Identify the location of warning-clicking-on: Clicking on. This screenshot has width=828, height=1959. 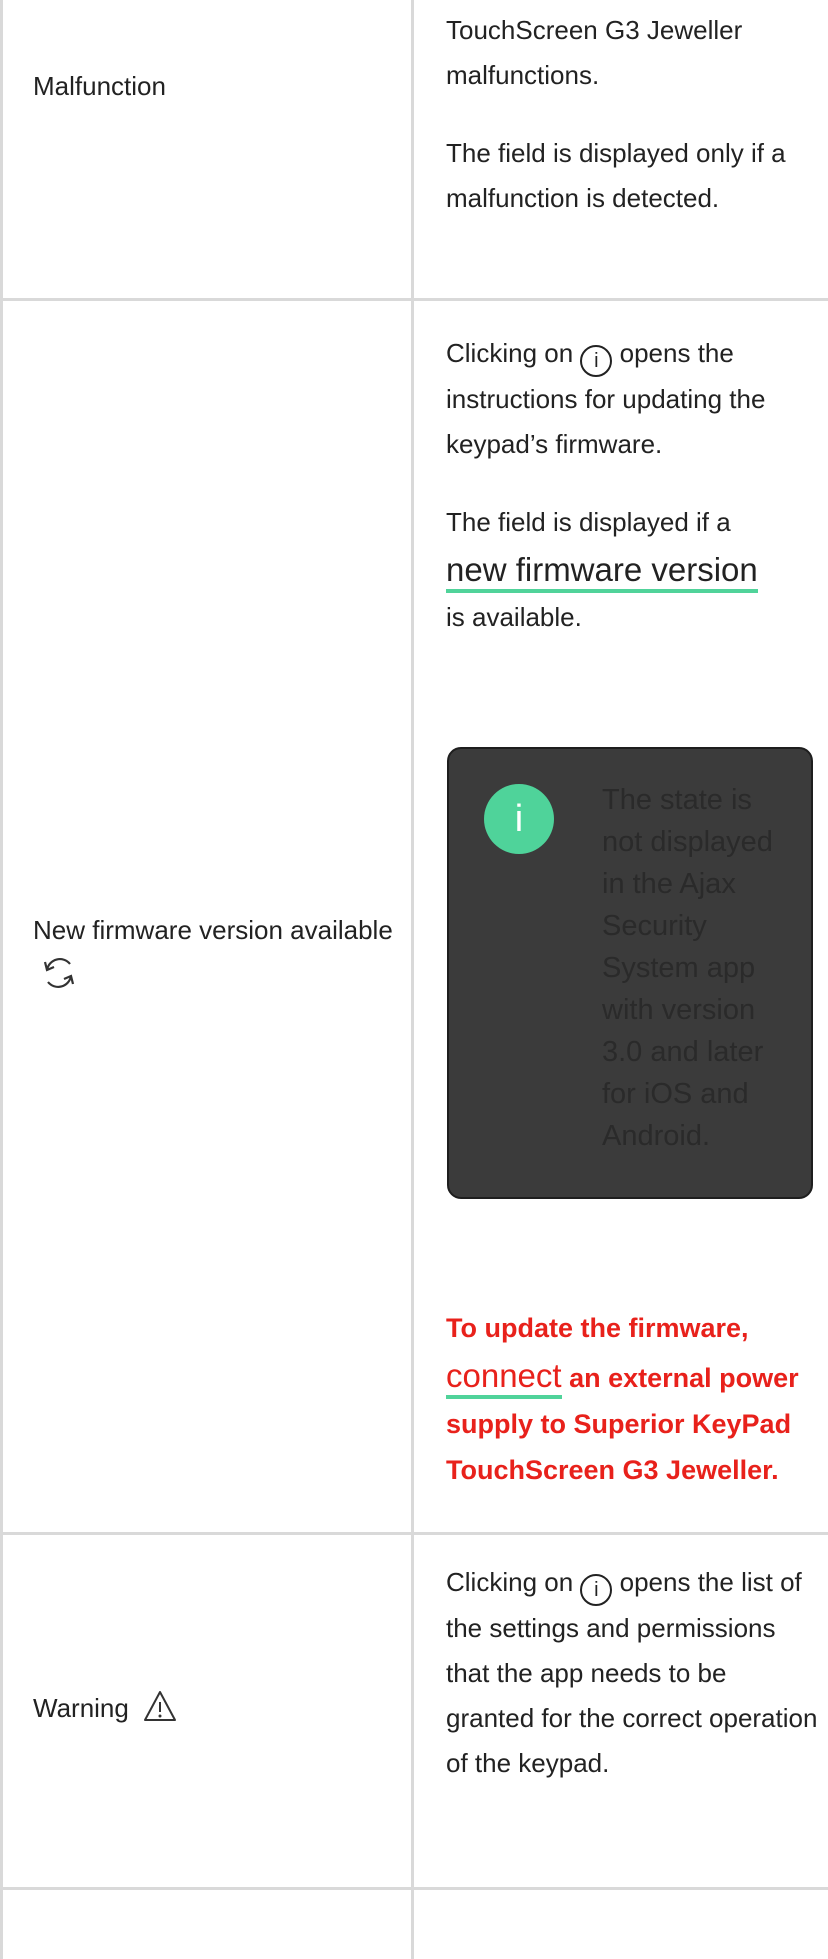
(510, 1582).